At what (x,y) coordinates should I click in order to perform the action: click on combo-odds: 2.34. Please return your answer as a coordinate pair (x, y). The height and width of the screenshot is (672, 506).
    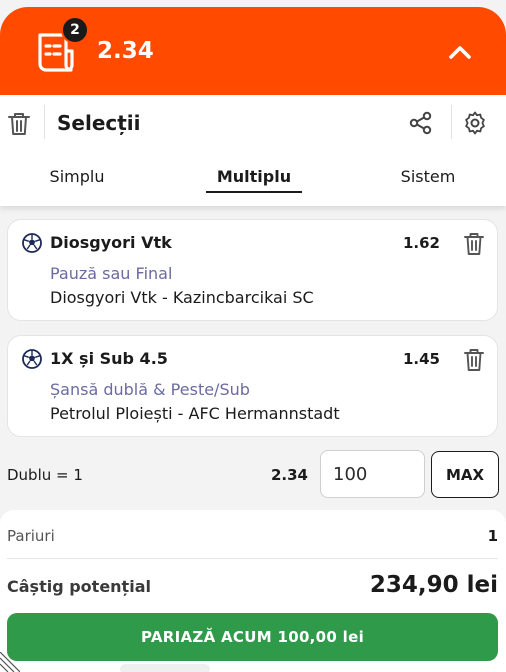
    Looking at the image, I should click on (289, 475).